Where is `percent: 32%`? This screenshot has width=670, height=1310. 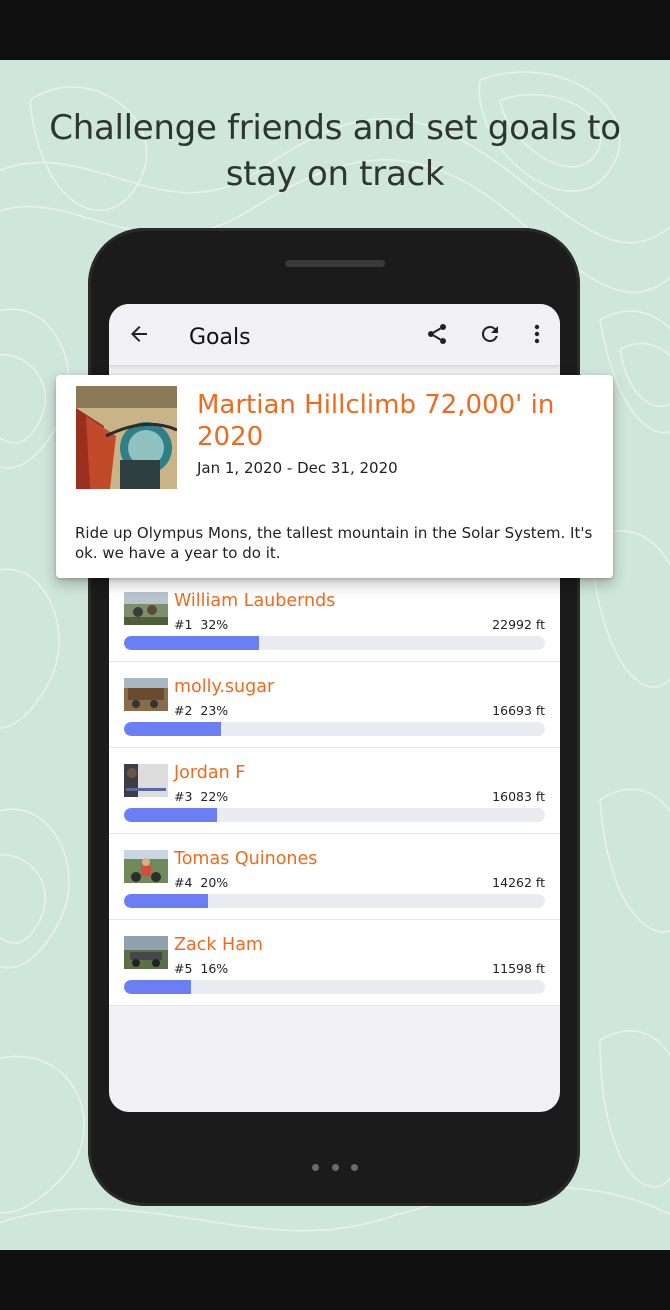
percent: 32% is located at coordinates (214, 624).